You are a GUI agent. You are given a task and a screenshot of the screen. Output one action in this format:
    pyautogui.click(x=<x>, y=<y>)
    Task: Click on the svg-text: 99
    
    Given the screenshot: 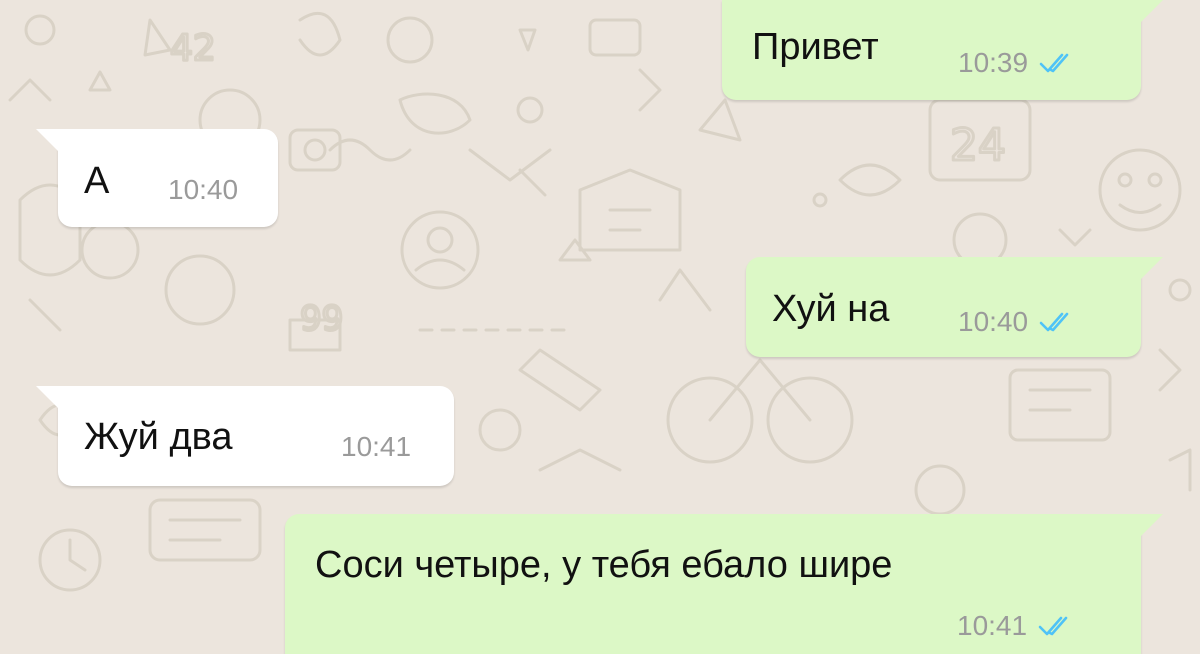 What is the action you would take?
    pyautogui.click(x=321, y=319)
    